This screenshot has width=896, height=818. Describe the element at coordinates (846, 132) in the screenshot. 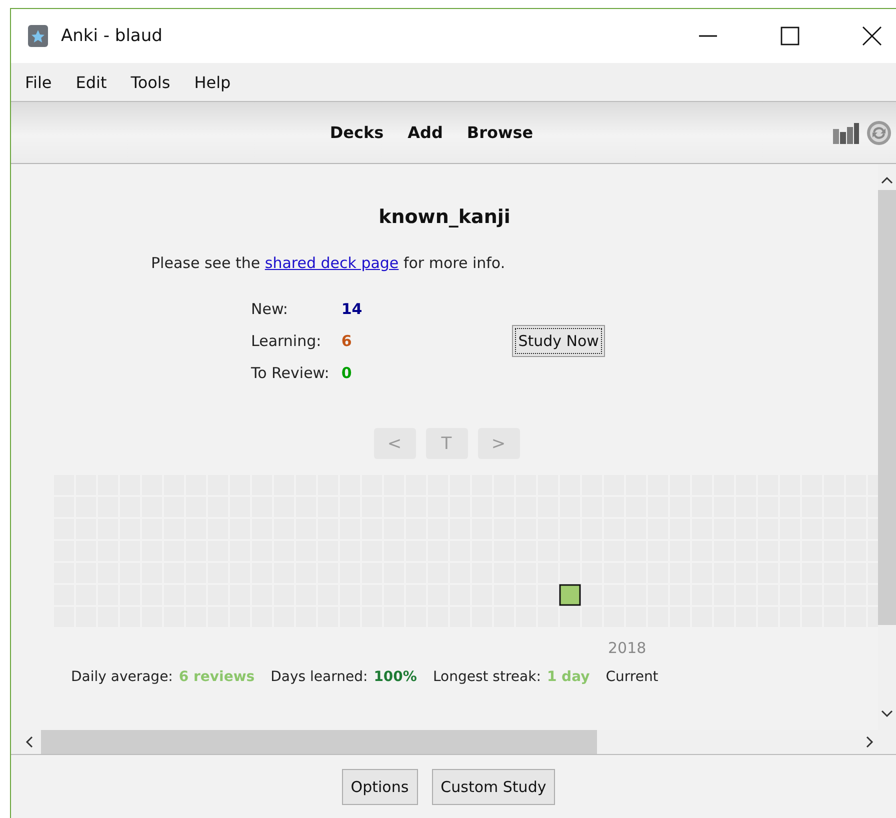

I see `bar-chart-icon` at that location.